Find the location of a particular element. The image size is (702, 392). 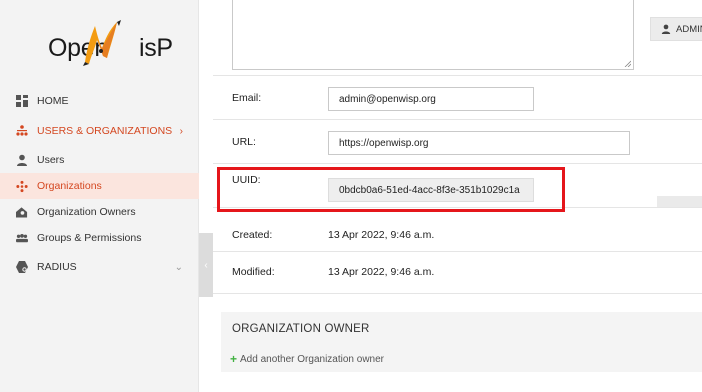

sidebar-item-users-organizations: USERS & ORGANIZATIONS › is located at coordinates (99, 131).